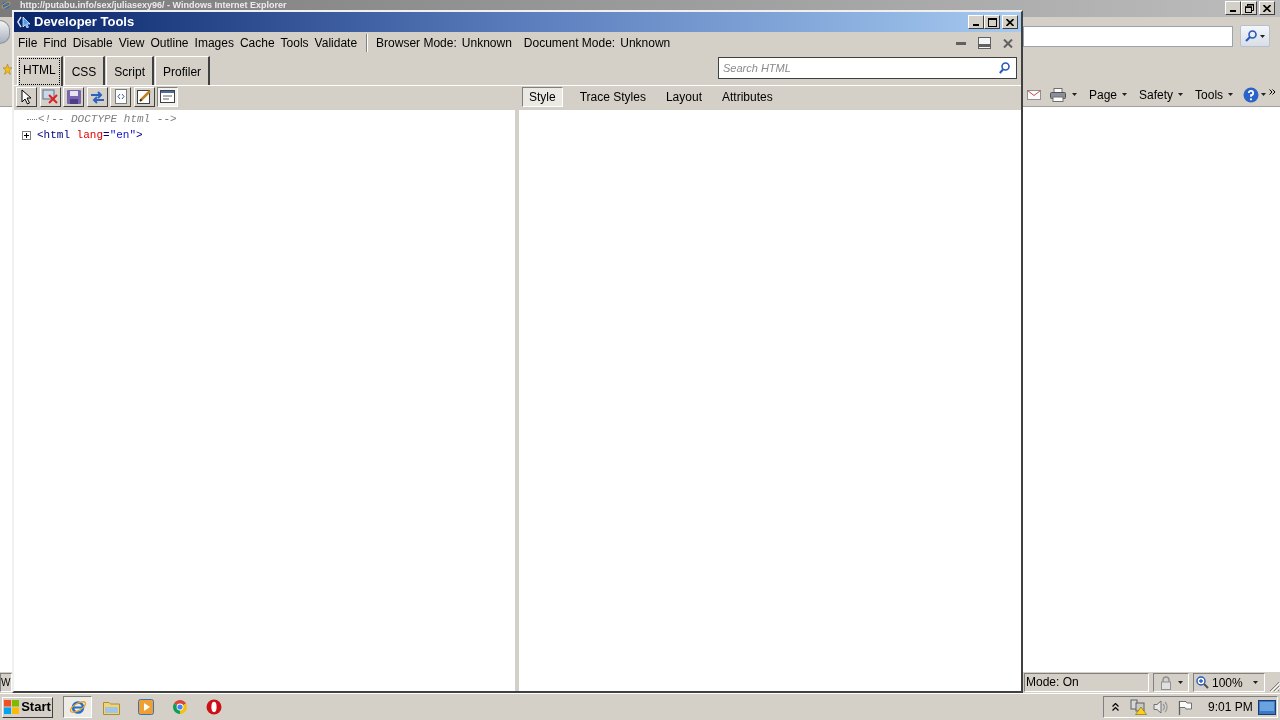 Image resolution: width=1280 pixels, height=720 pixels. I want to click on save-button, so click(73, 96).